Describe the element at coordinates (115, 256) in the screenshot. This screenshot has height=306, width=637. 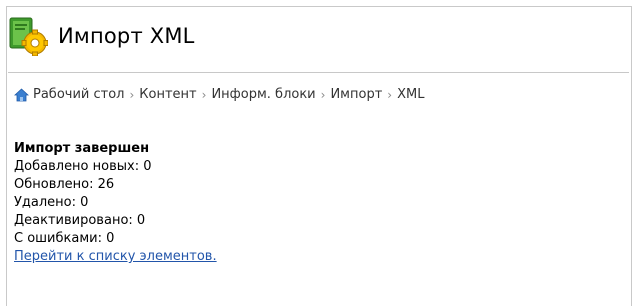
I see `go-to-elements-link: Перейти к списку элементов.` at that location.